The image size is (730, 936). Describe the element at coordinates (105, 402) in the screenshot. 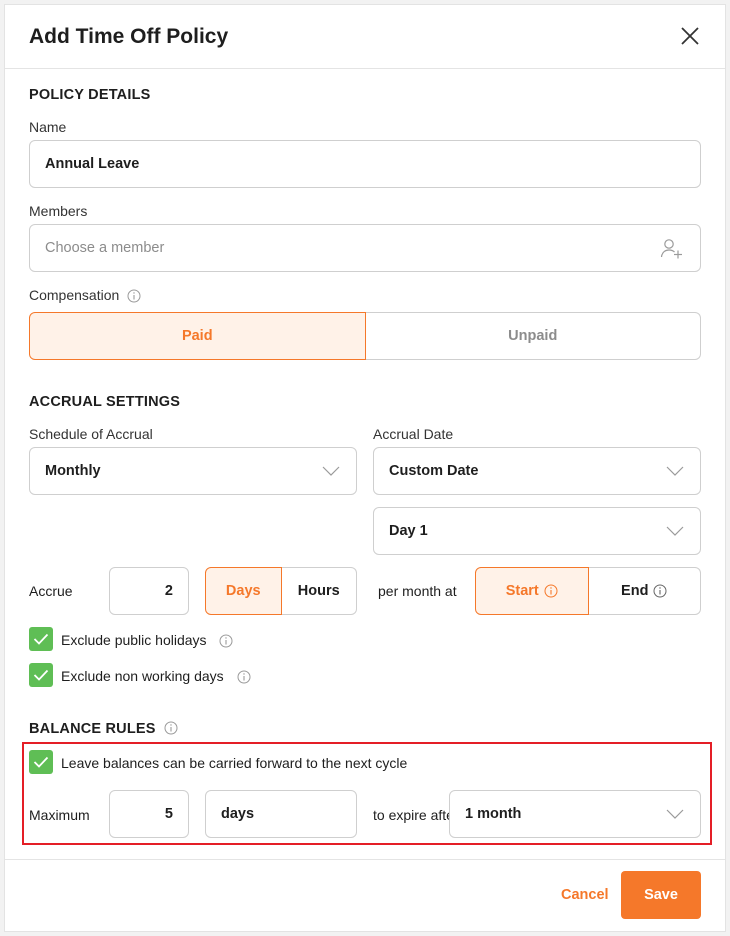

I see `accrual-settings-heading: ACCRUAL SETTINGS` at that location.